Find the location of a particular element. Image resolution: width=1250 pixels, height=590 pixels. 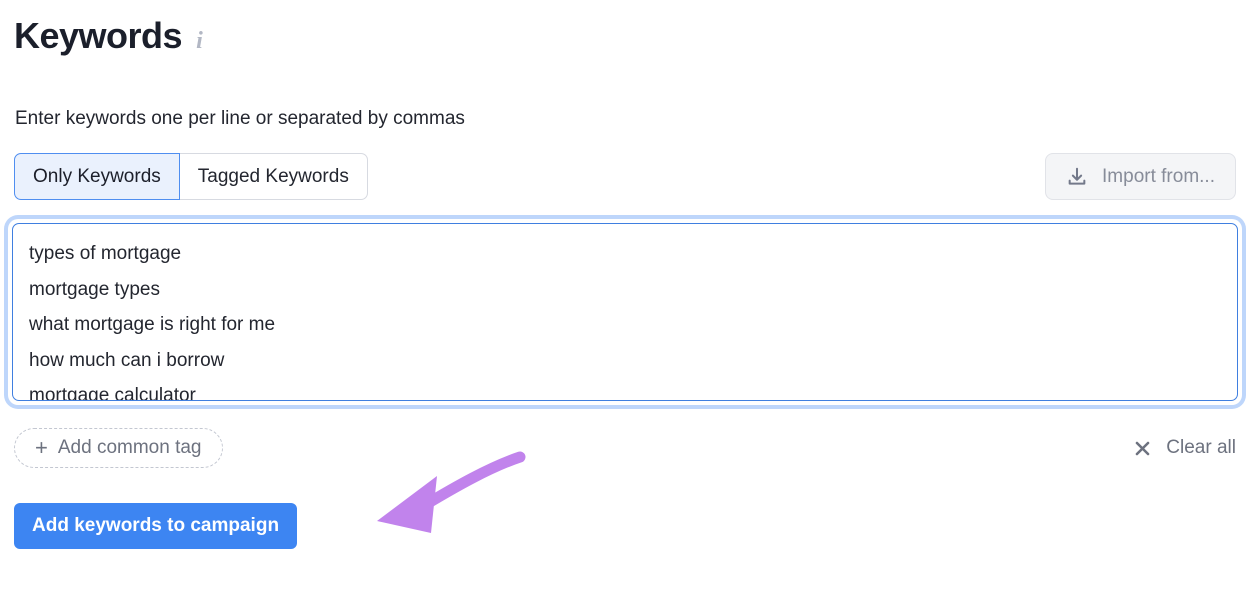

tab-tagged-keywords: Tagged Keywords is located at coordinates (273, 176).